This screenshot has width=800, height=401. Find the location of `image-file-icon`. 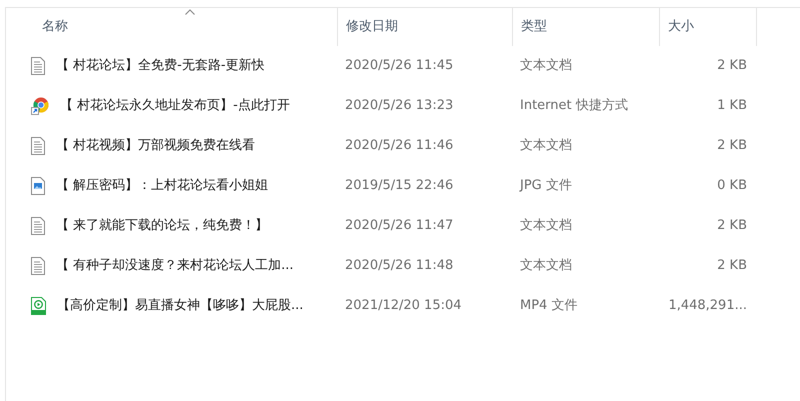

image-file-icon is located at coordinates (38, 186).